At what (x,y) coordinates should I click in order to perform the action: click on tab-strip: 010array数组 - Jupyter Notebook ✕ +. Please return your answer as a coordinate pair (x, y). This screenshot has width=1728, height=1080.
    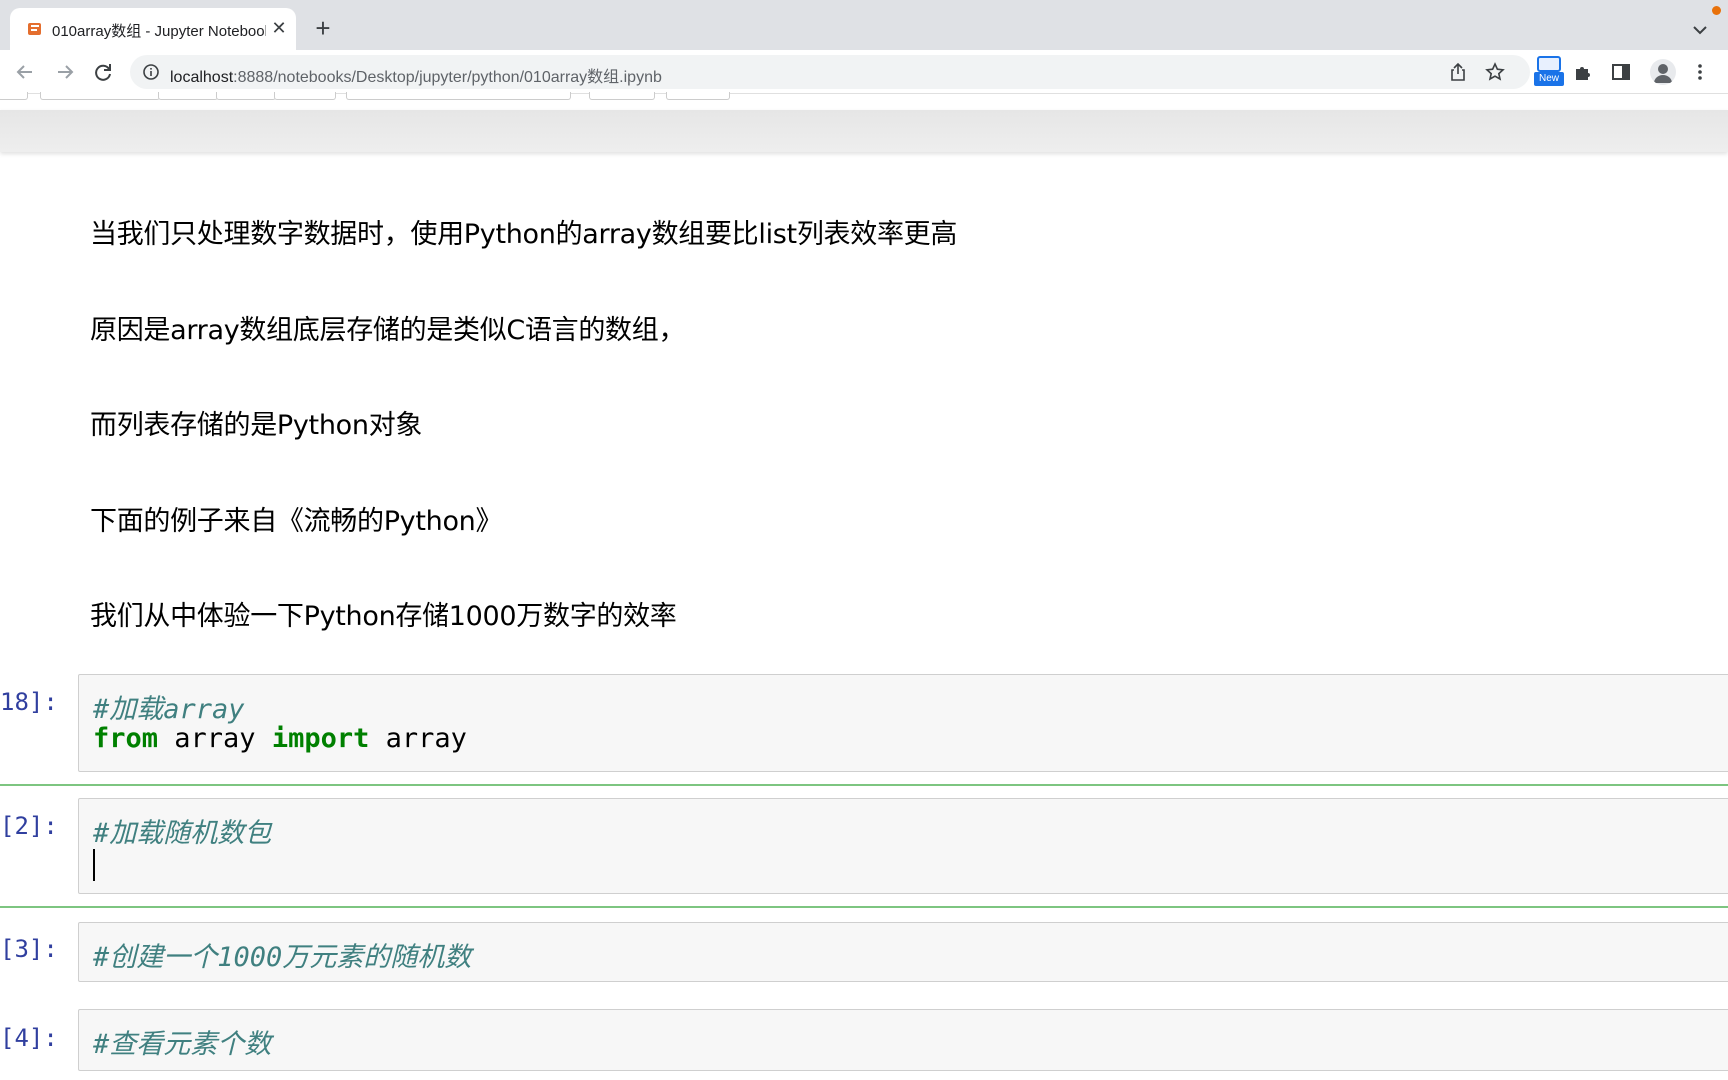
    Looking at the image, I should click on (864, 25).